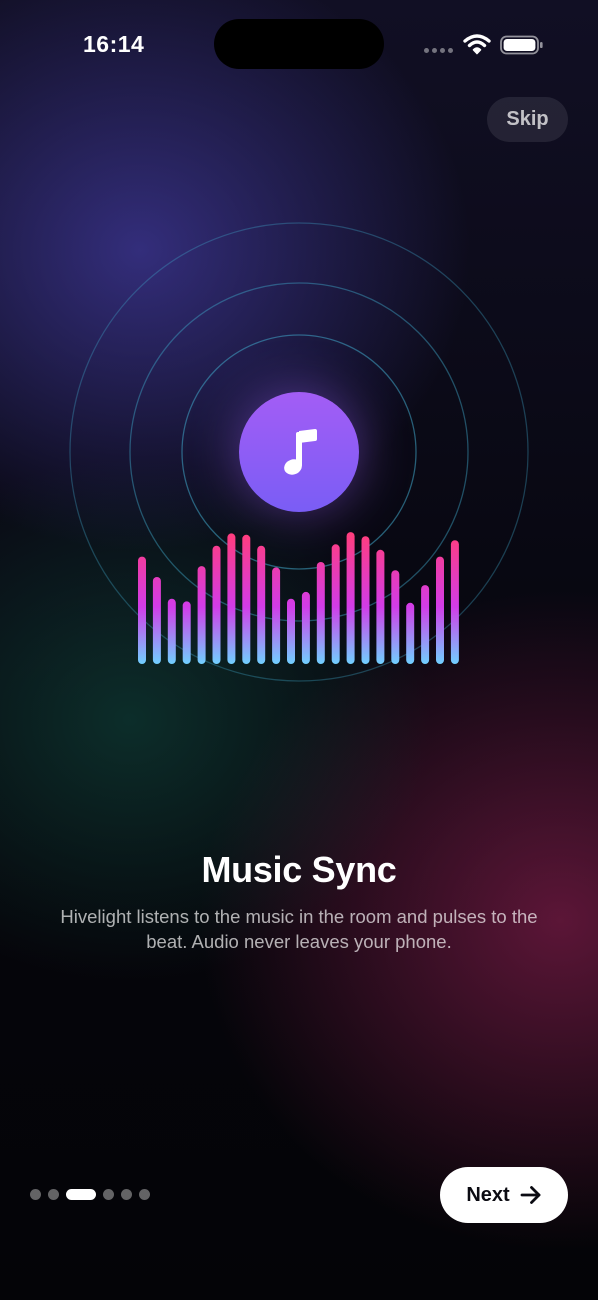 This screenshot has width=598, height=1300. What do you see at coordinates (488, 1194) in the screenshot?
I see `next-label: Next` at bounding box center [488, 1194].